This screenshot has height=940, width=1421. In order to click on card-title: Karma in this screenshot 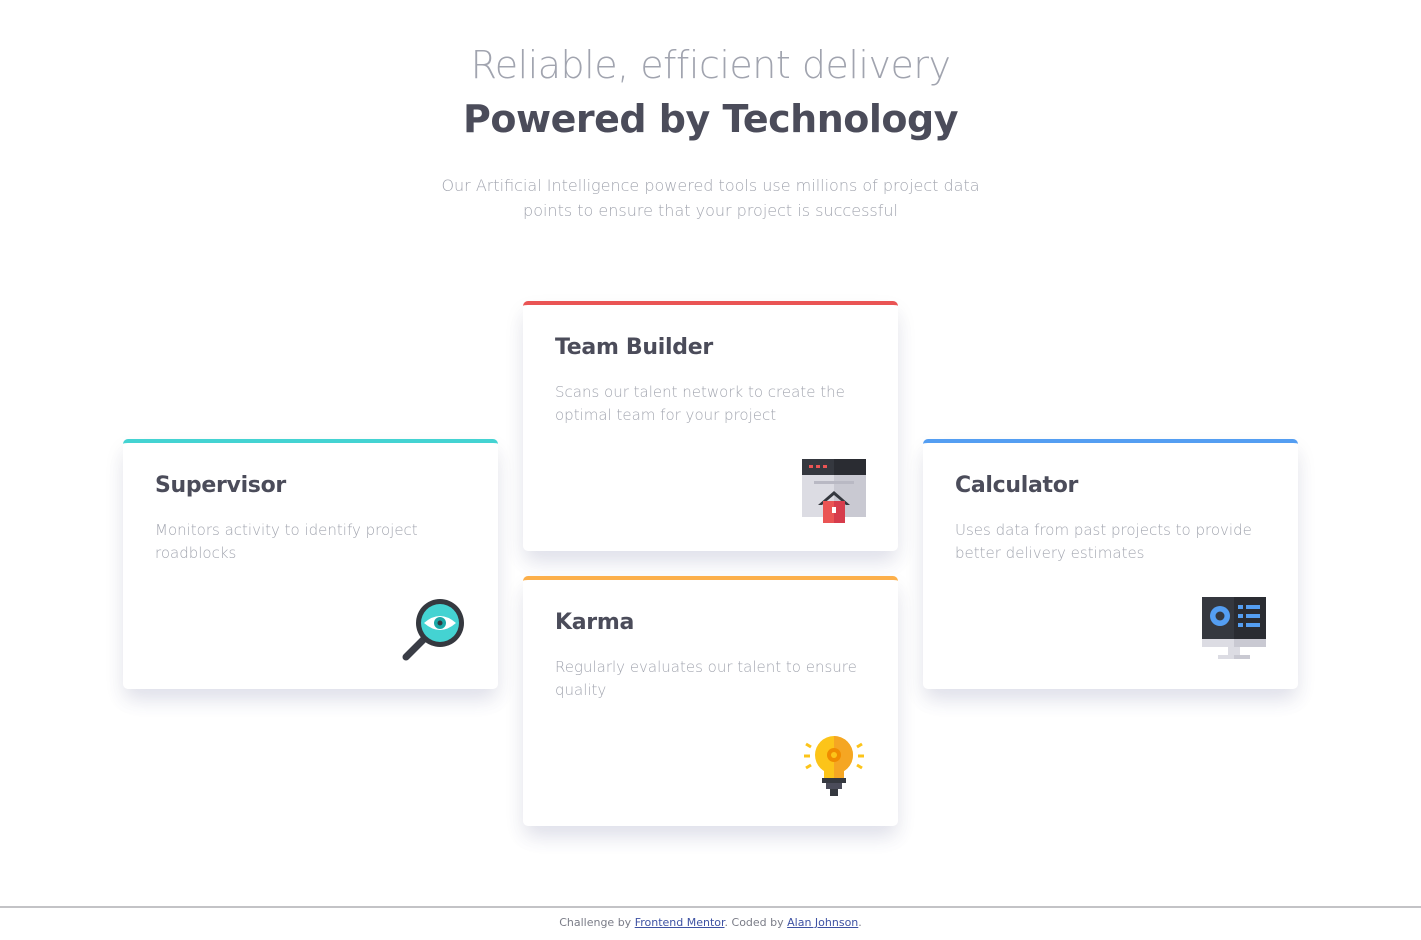, I will do `click(595, 622)`.